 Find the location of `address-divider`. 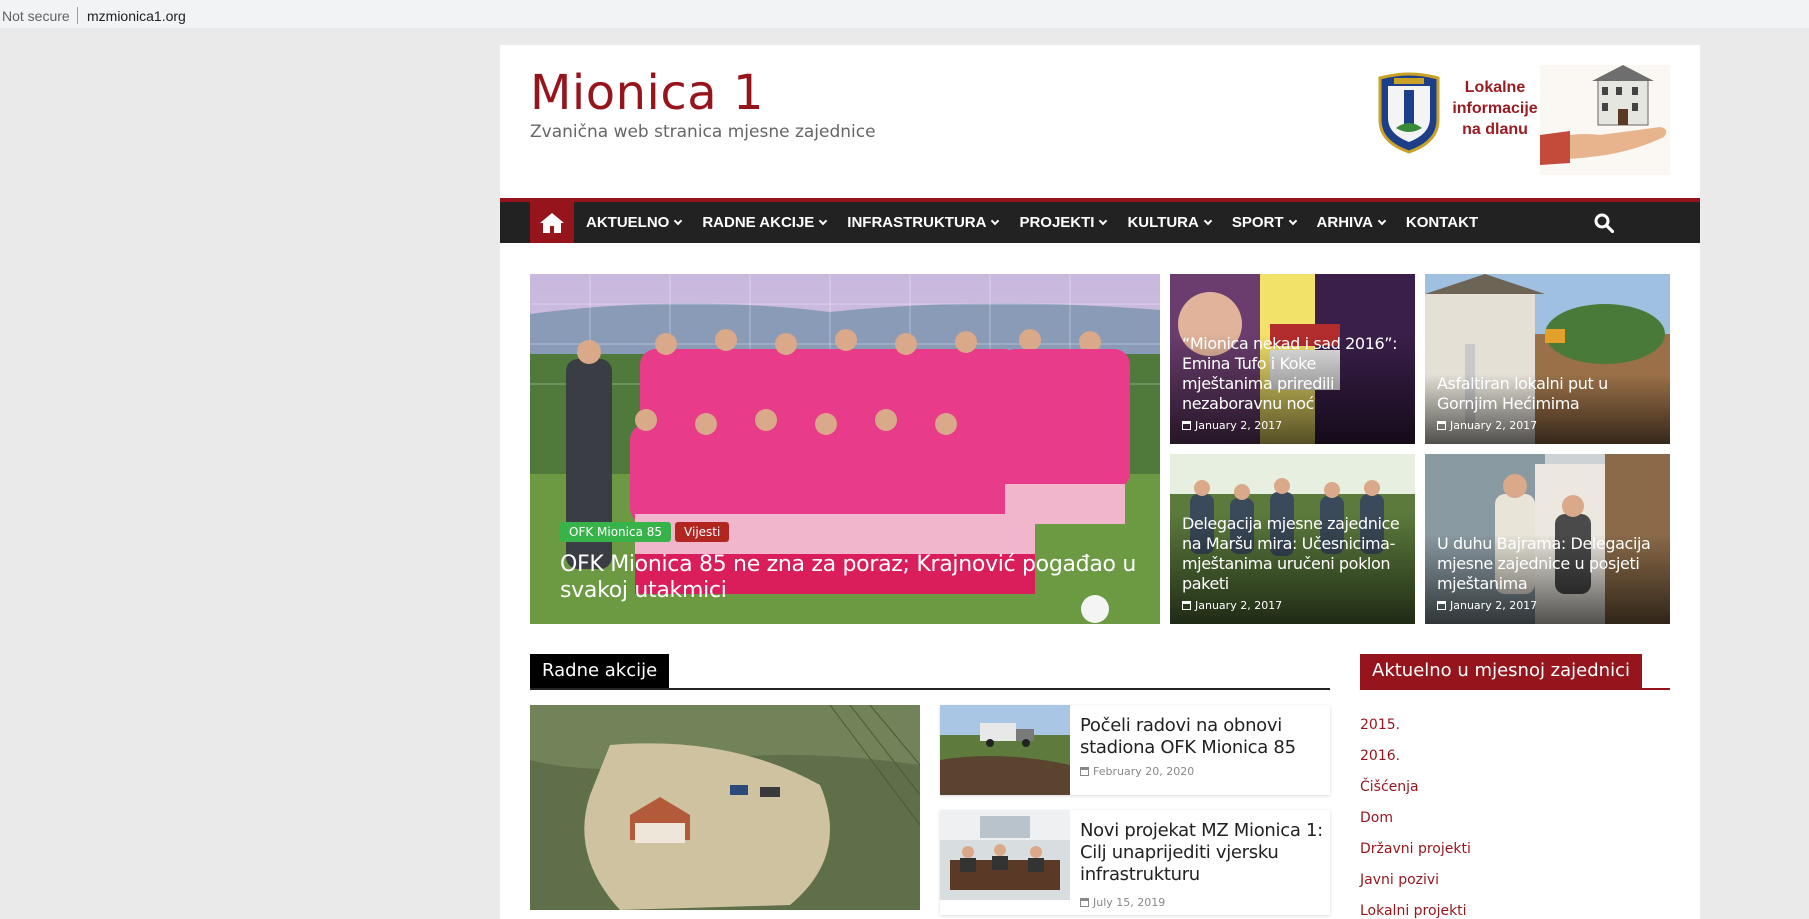

address-divider is located at coordinates (77, 15).